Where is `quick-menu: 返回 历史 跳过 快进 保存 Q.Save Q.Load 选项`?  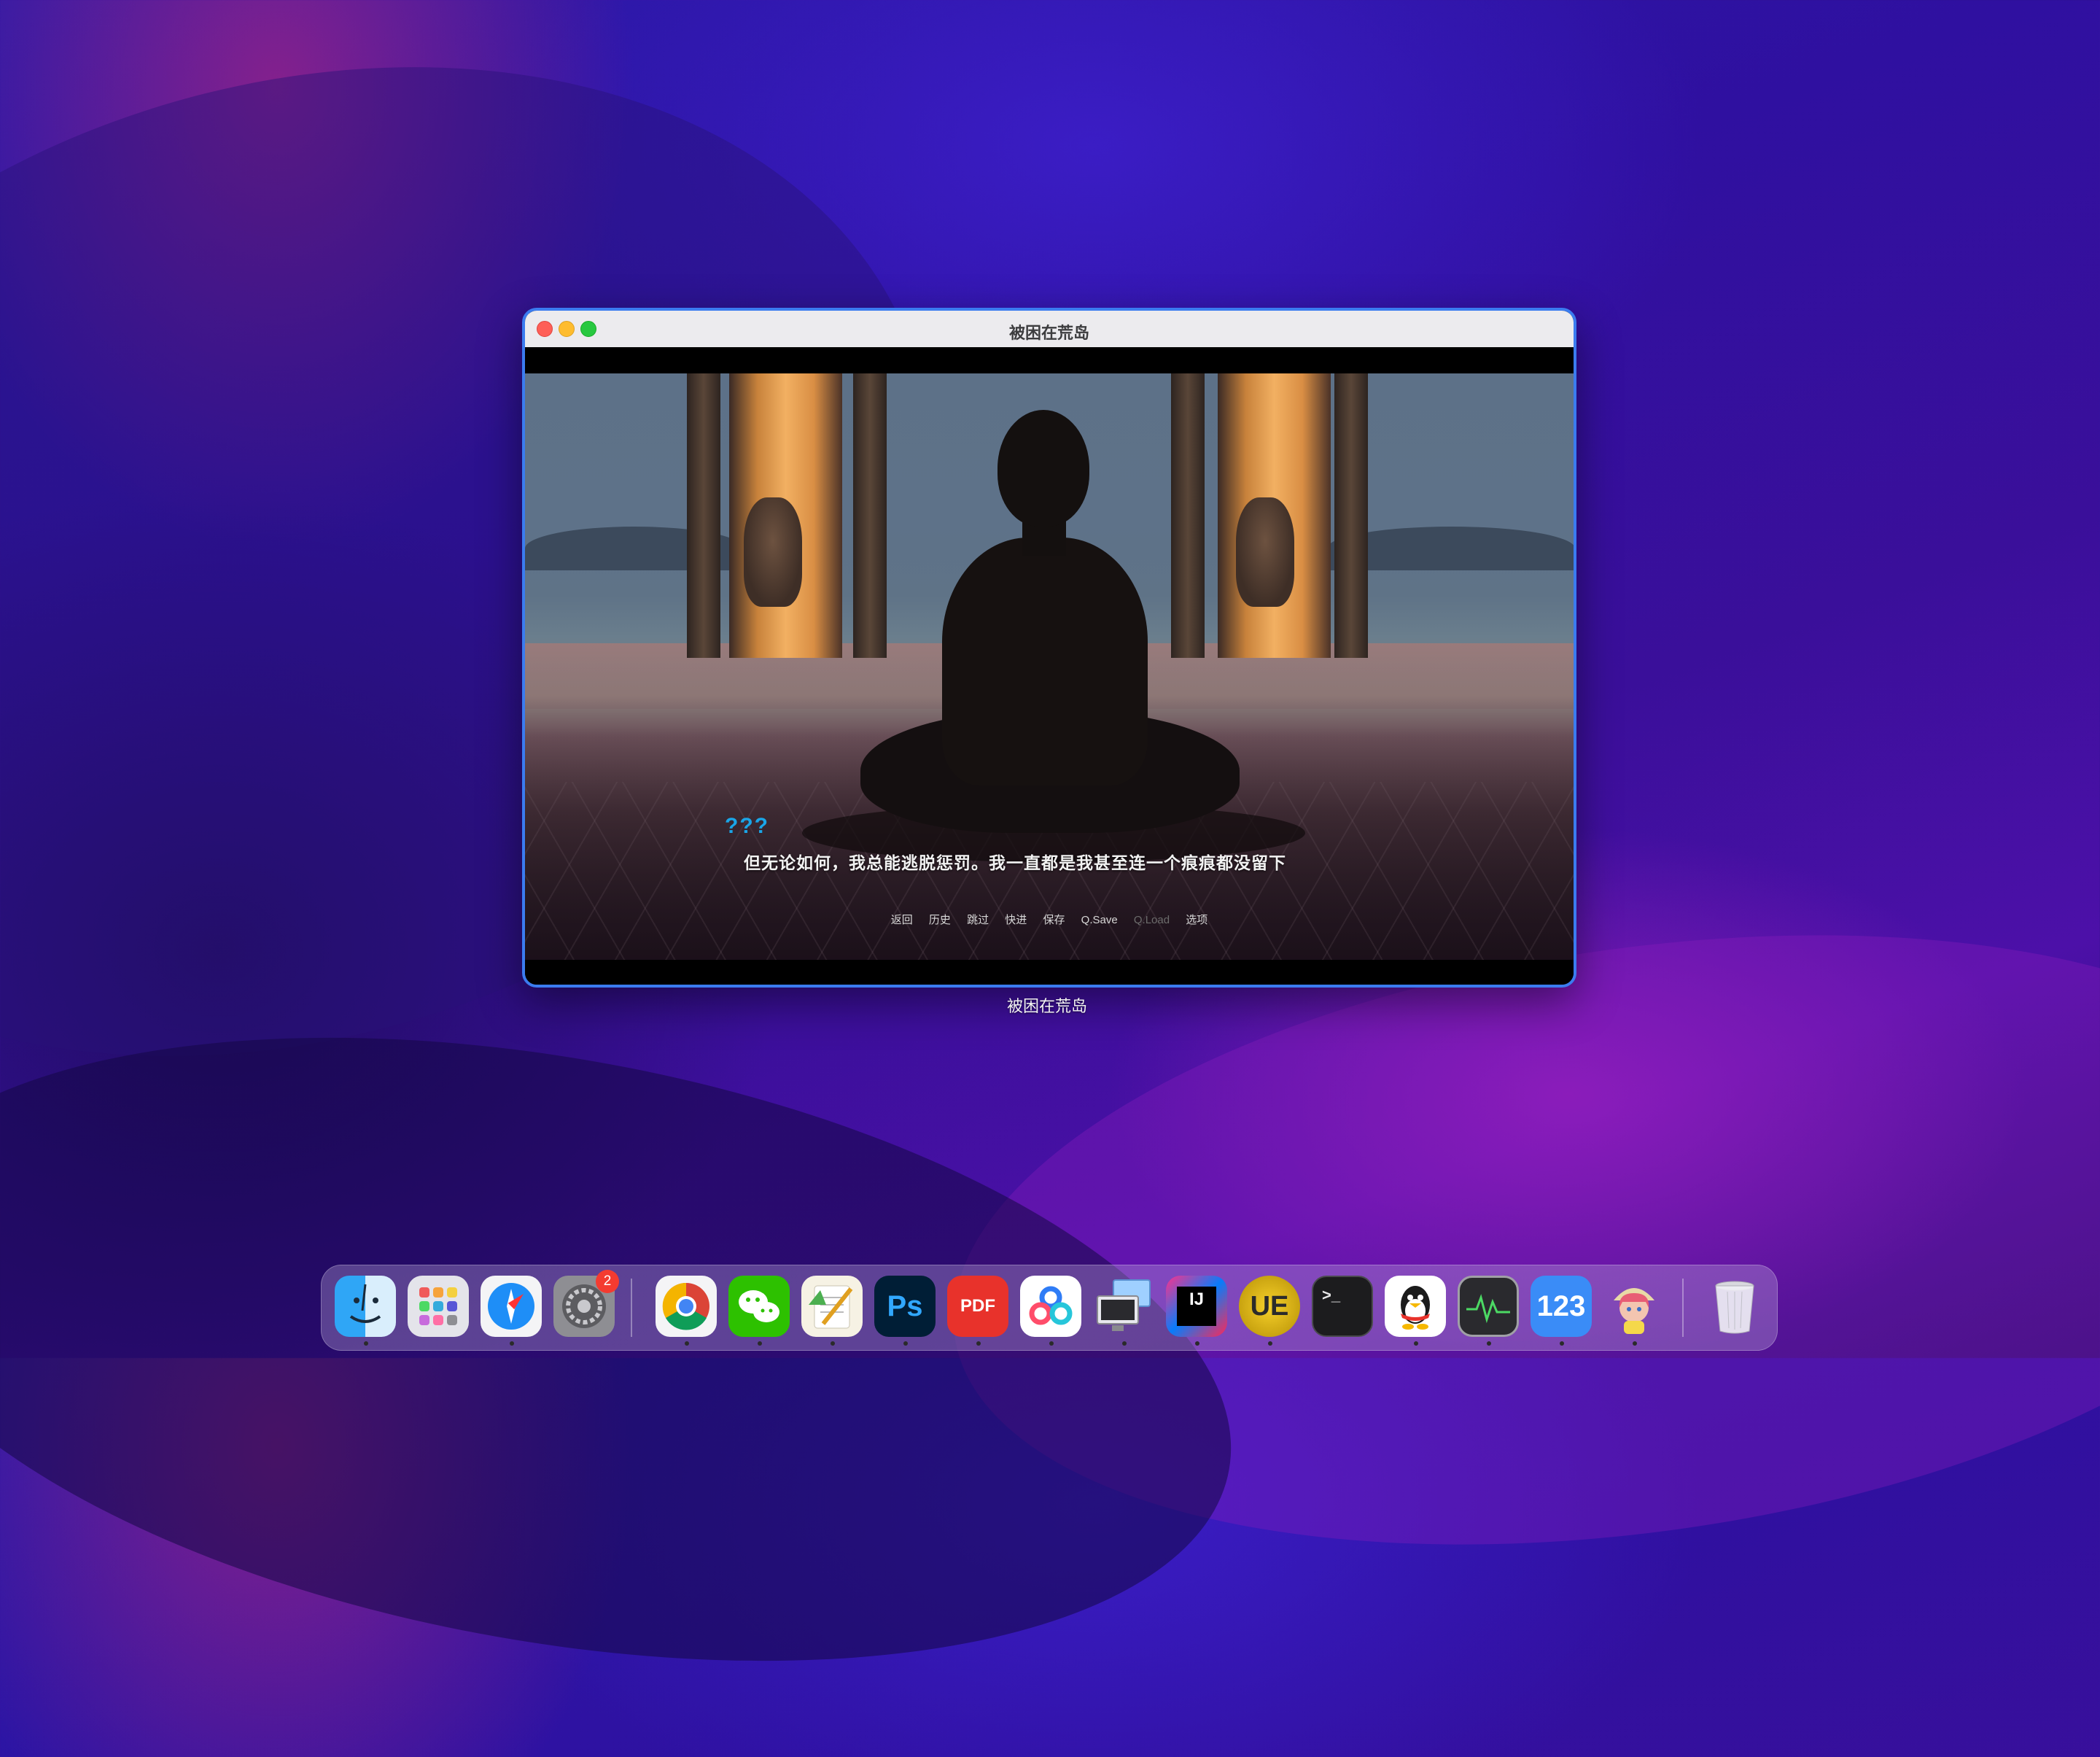 quick-menu: 返回 历史 跳过 快进 保存 Q.Save Q.Load 选项 is located at coordinates (1049, 919).